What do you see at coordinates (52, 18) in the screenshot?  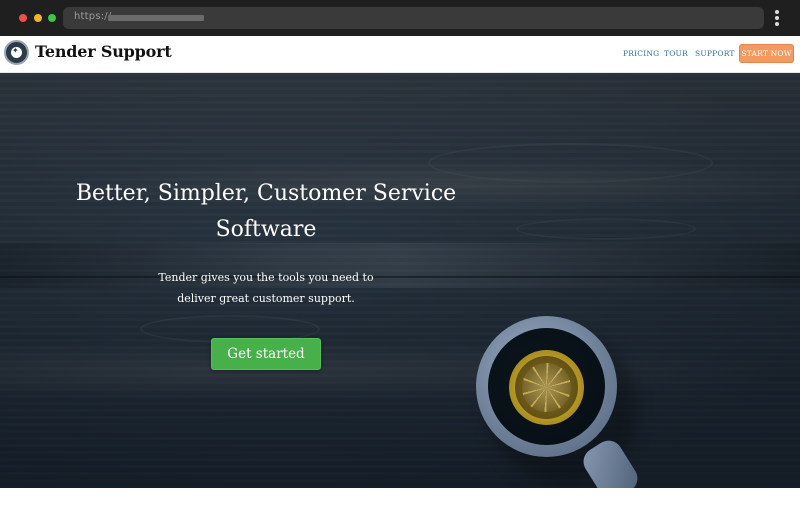 I see `maximize-window-dot` at bounding box center [52, 18].